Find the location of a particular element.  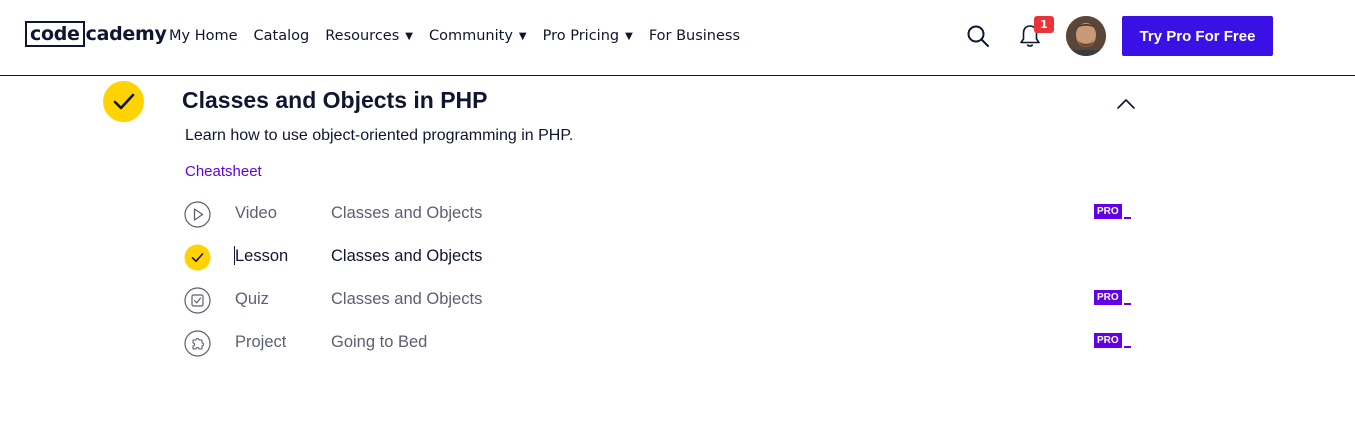

module-title: Classes and Objects in PHP is located at coordinates (335, 100).